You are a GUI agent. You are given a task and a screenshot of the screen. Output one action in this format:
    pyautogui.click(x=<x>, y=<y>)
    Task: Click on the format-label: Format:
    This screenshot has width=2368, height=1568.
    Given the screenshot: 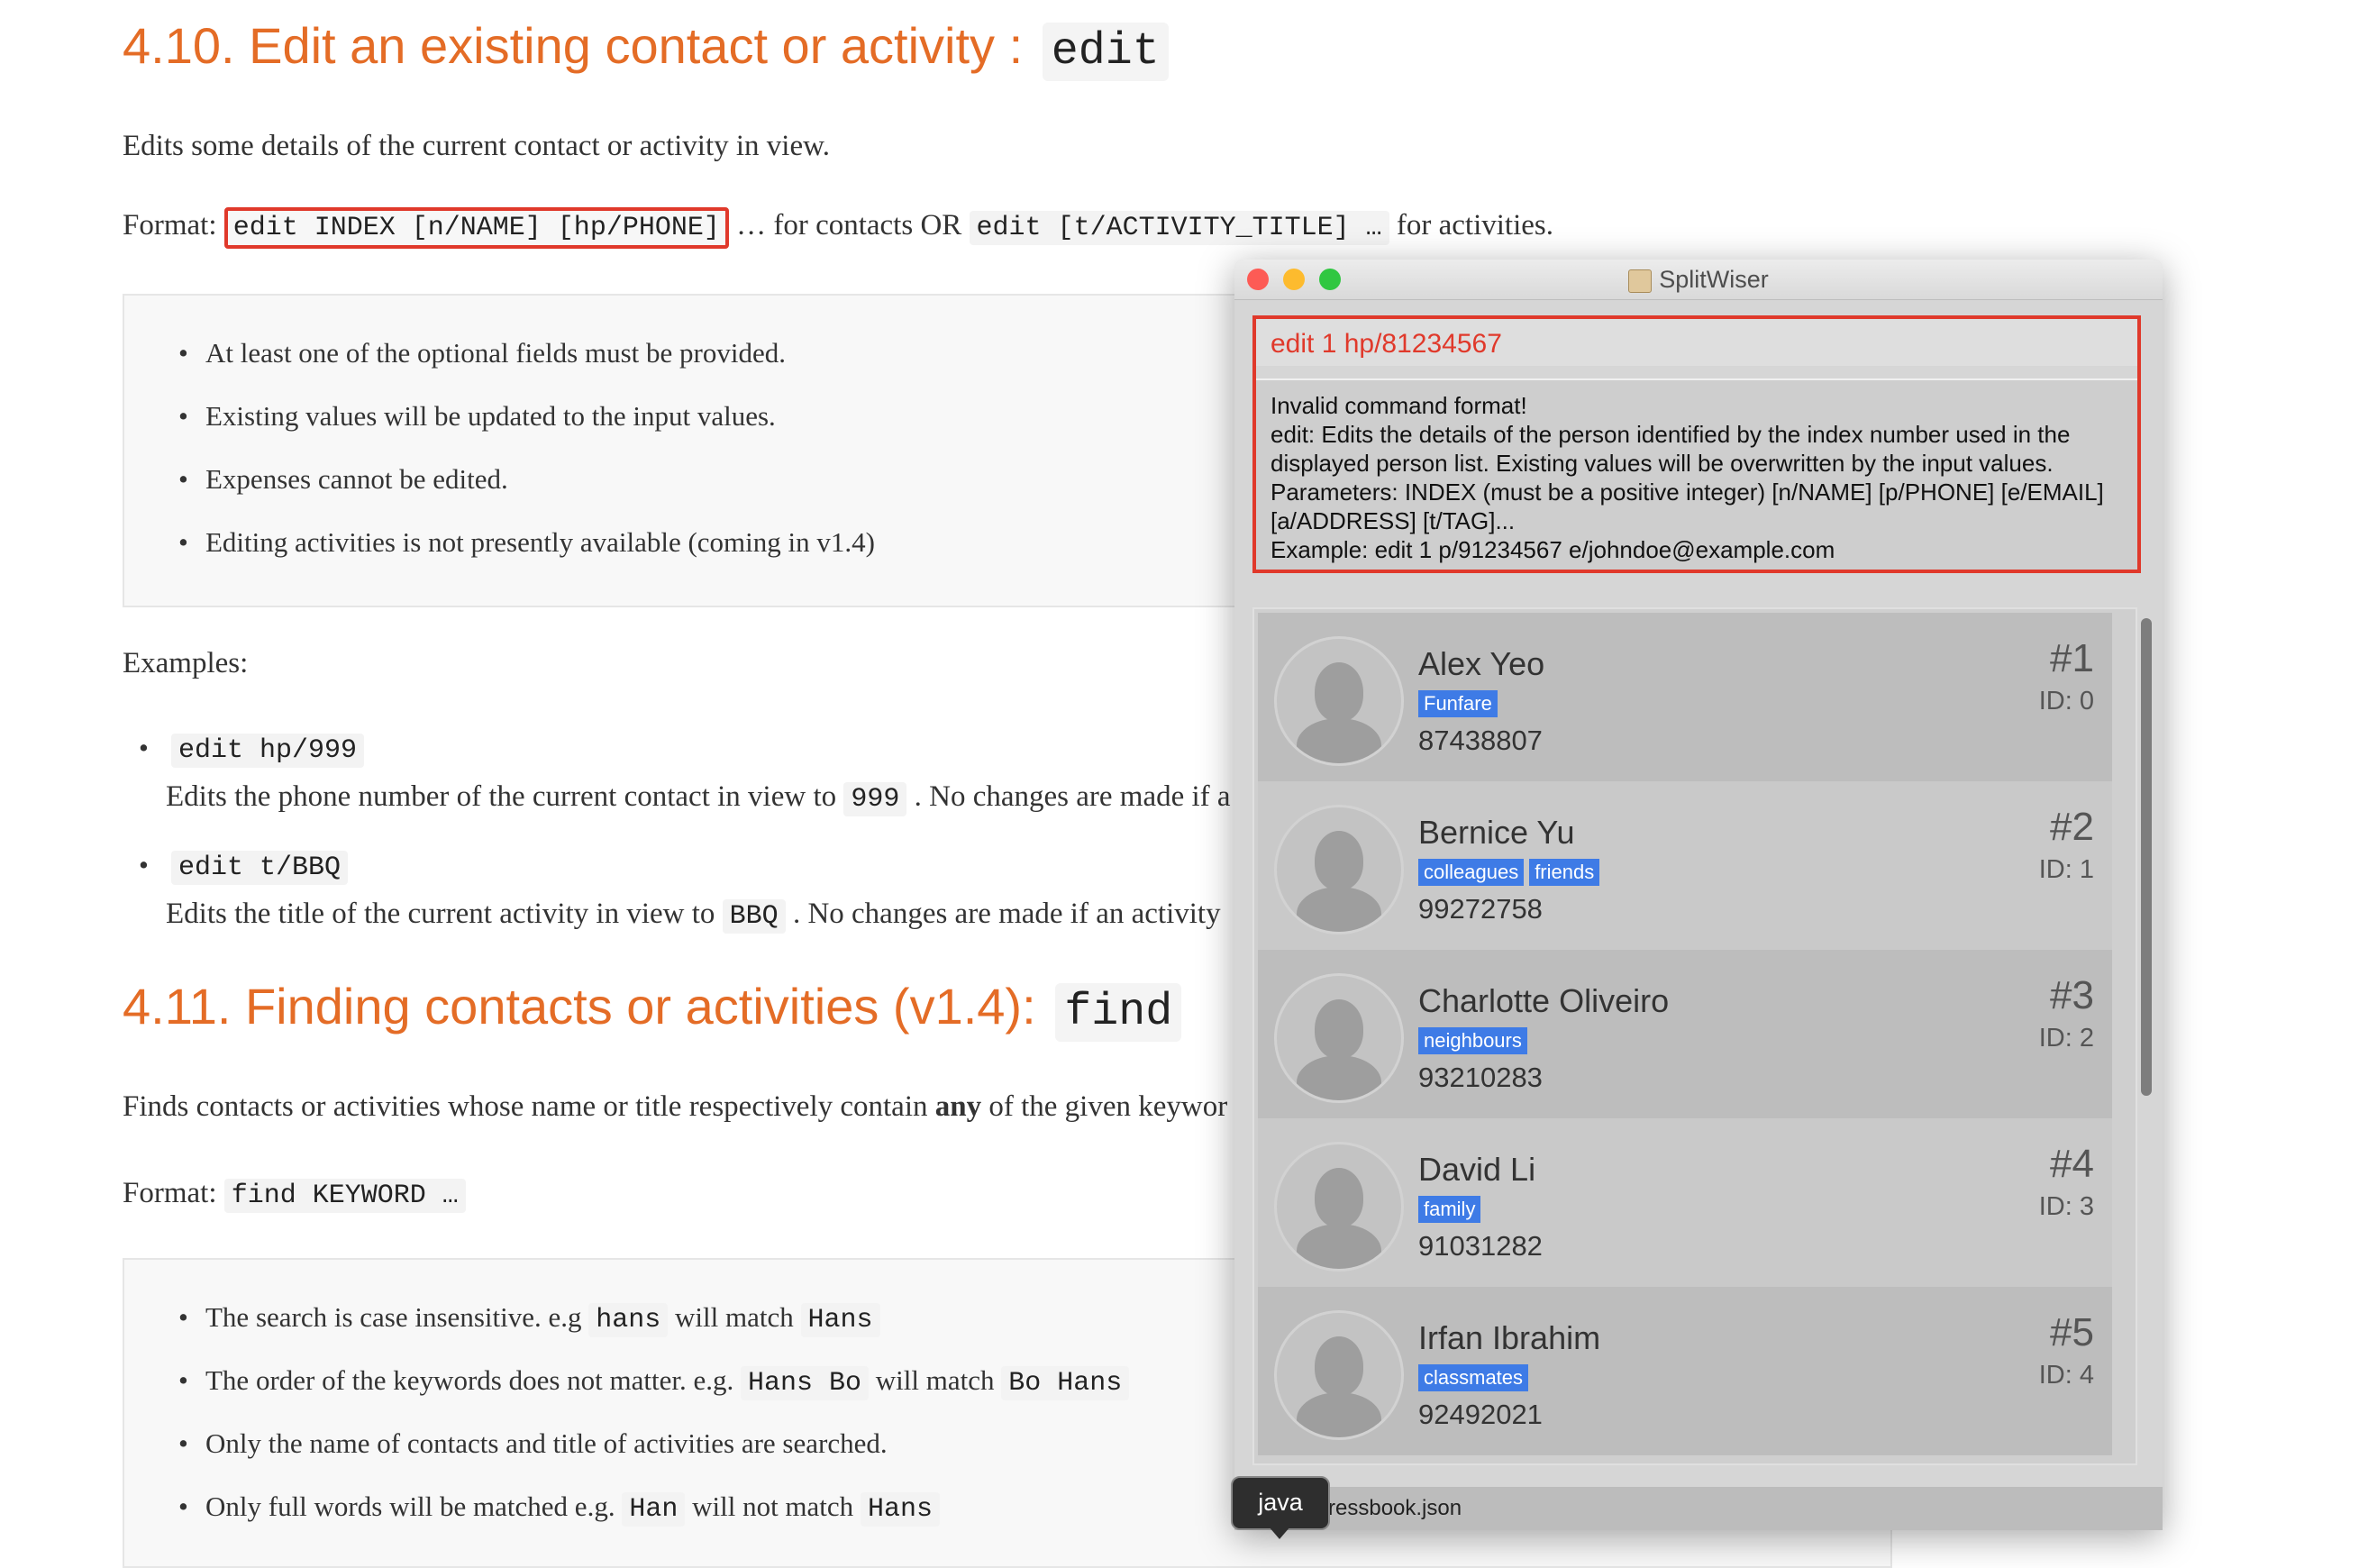 What is the action you would take?
    pyautogui.click(x=173, y=225)
    